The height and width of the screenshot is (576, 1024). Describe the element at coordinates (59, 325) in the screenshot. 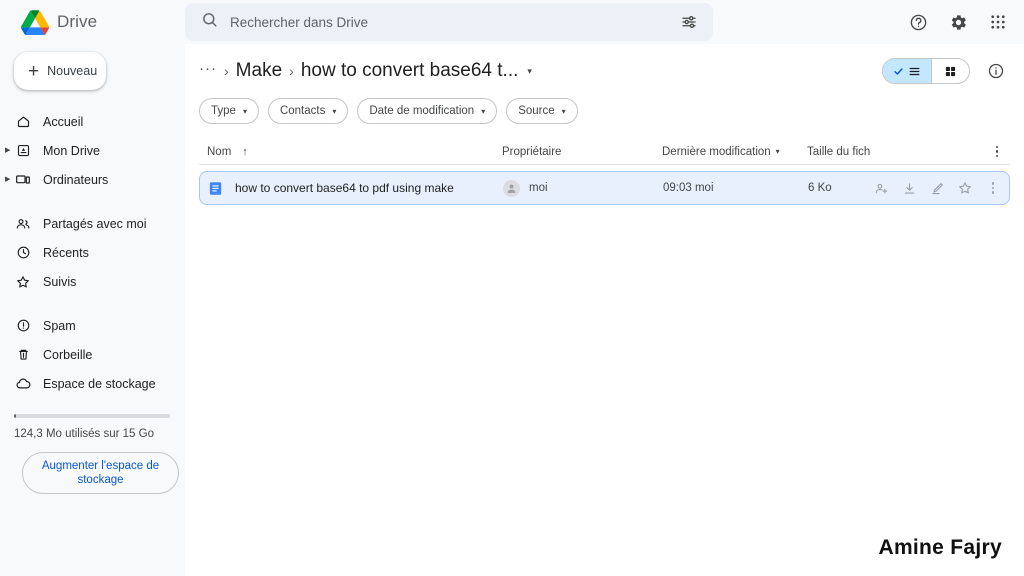

I see `sidebar-item-label: Spam` at that location.